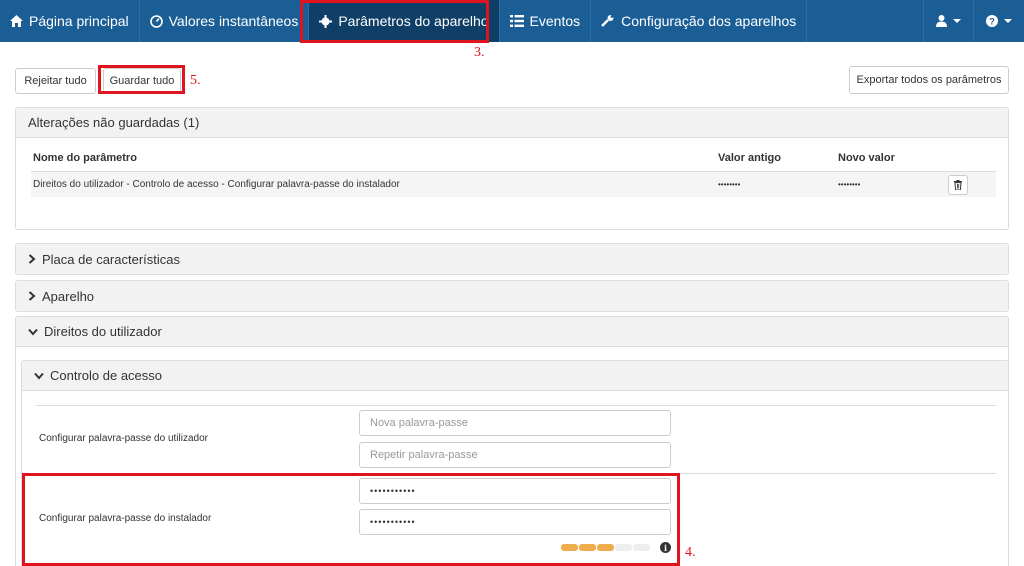  Describe the element at coordinates (516, 405) in the screenshot. I see `divider` at that location.